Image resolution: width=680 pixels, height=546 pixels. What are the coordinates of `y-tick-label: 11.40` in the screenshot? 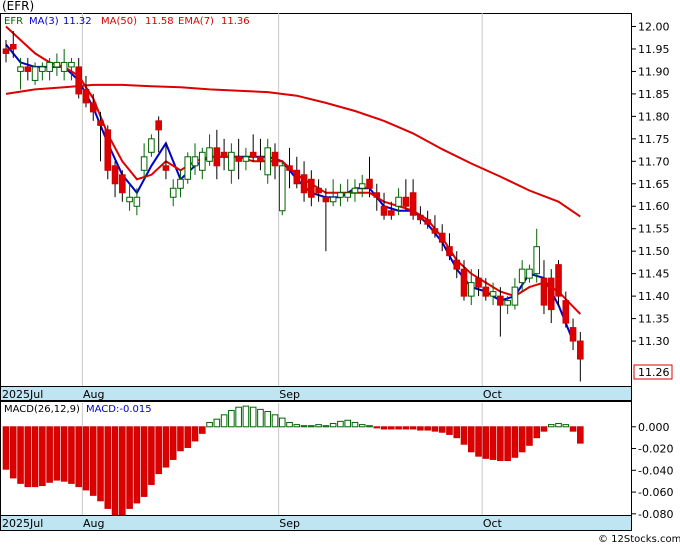 It's located at (654, 296).